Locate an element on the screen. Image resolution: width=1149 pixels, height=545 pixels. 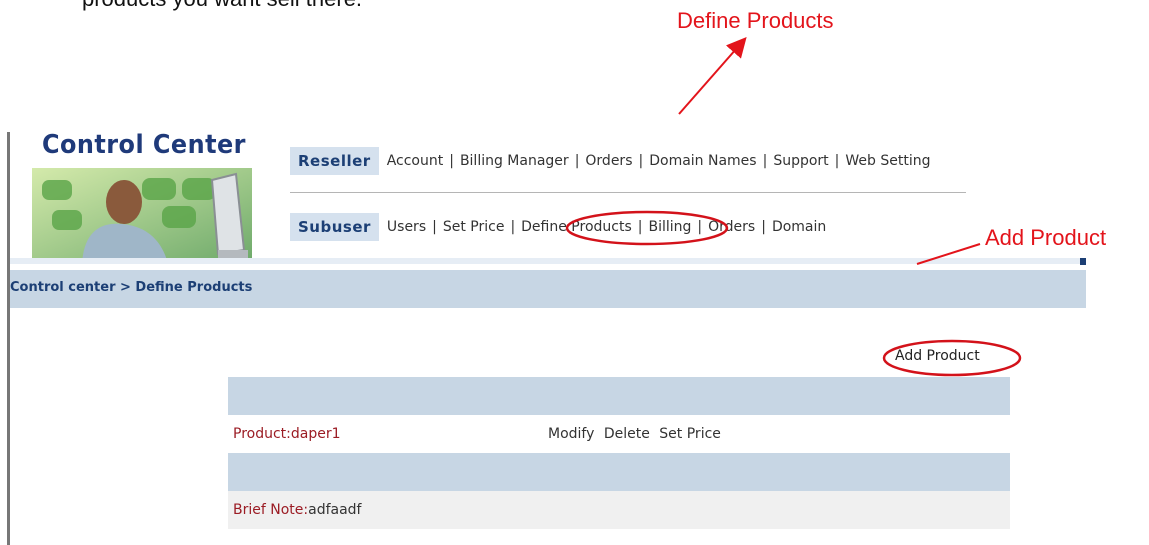
add-product-pointer-line is located at coordinates (948, 254).